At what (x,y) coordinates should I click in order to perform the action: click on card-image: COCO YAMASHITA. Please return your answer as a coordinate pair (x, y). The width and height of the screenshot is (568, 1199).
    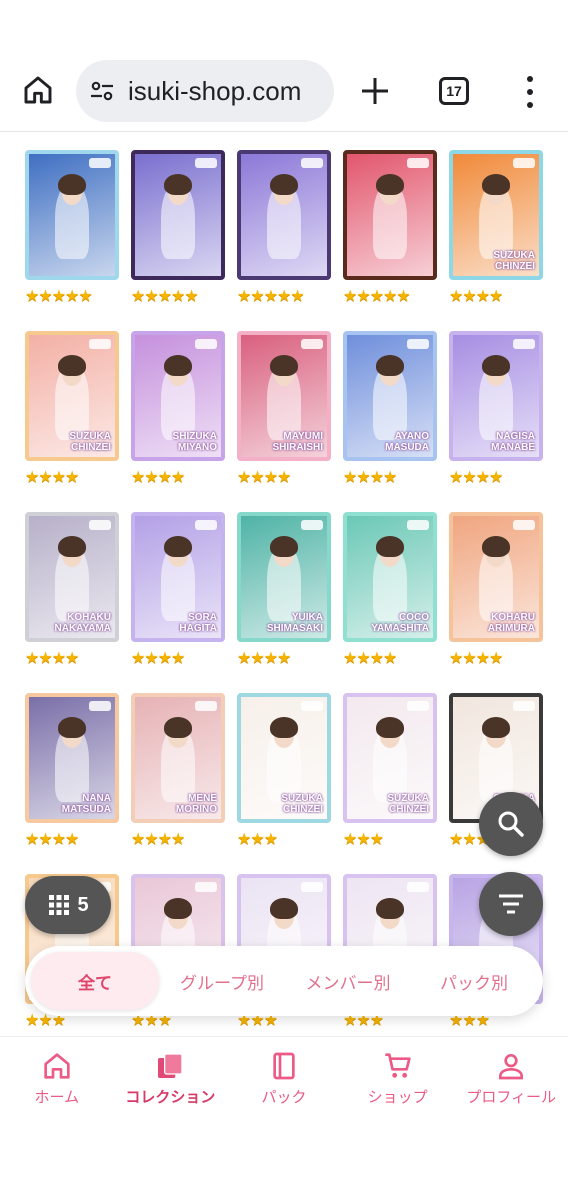
    Looking at the image, I should click on (390, 577).